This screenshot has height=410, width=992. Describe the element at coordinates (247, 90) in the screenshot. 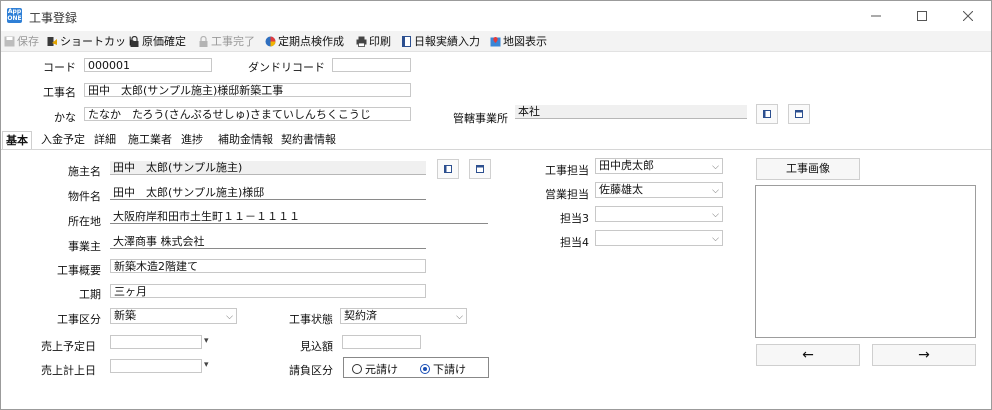

I see `construction-name-field: 田中 太郎(サンプル施主)様邸新築工事` at that location.